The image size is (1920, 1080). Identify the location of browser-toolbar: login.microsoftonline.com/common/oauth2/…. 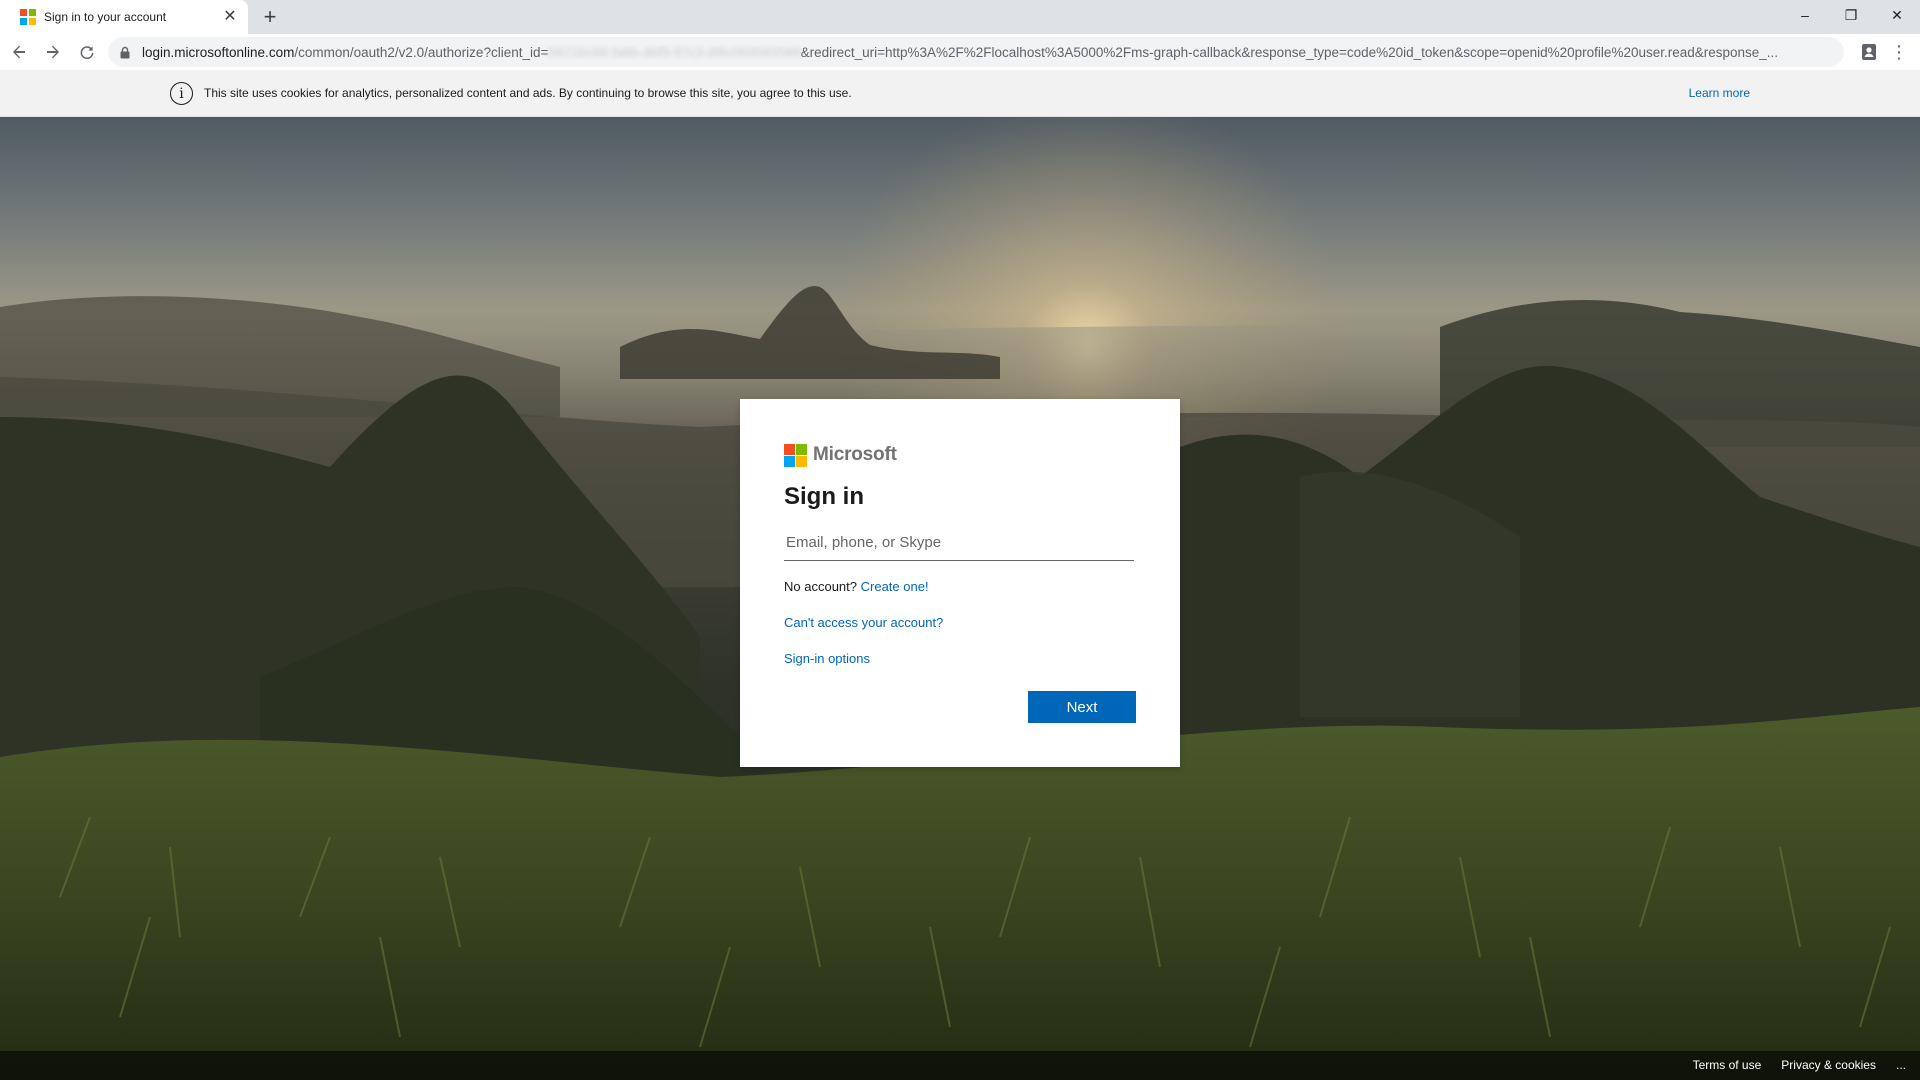
(960, 52).